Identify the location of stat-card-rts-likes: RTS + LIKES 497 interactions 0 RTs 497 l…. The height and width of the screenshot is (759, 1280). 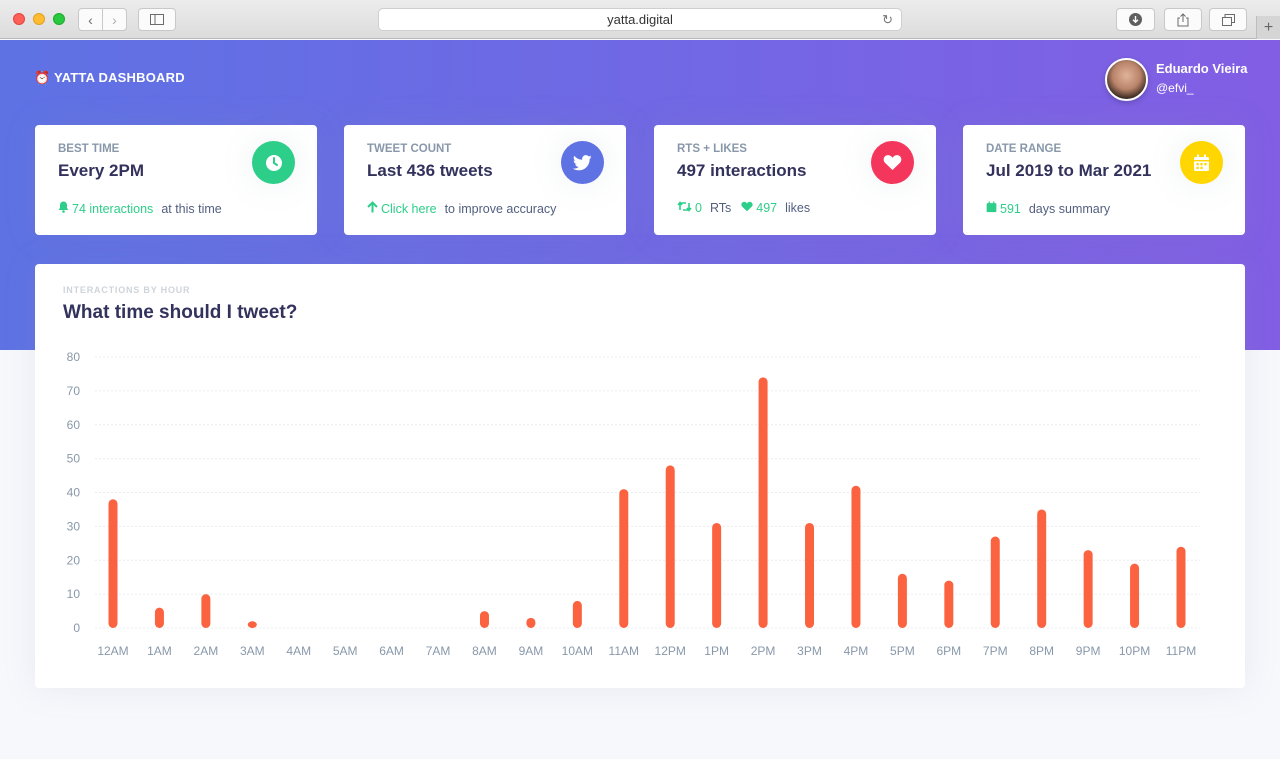
(795, 180).